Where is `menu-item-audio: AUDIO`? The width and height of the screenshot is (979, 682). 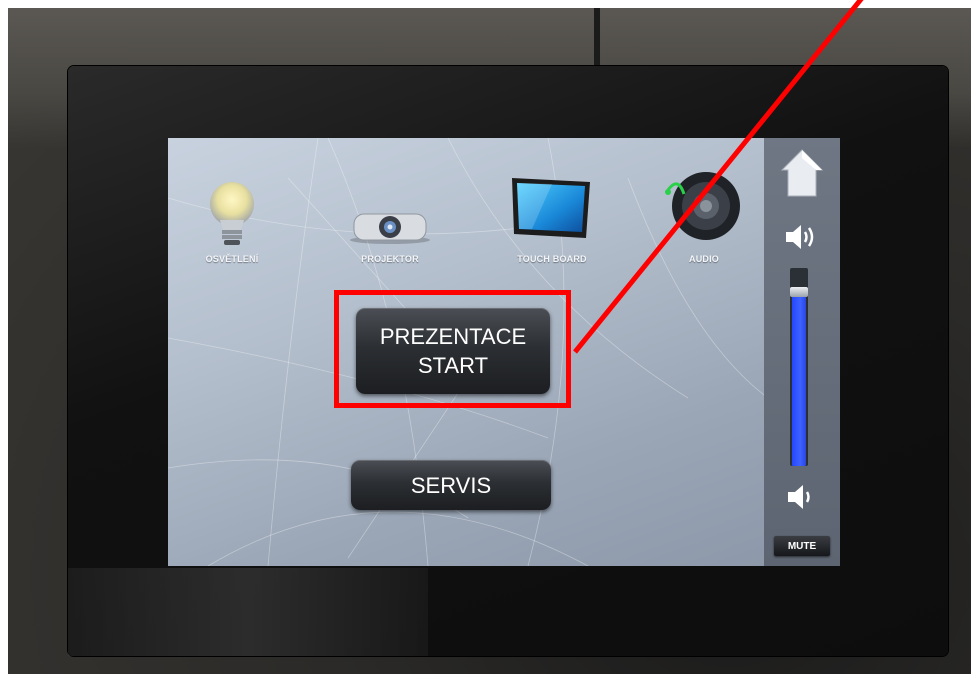 menu-item-audio: AUDIO is located at coordinates (704, 223).